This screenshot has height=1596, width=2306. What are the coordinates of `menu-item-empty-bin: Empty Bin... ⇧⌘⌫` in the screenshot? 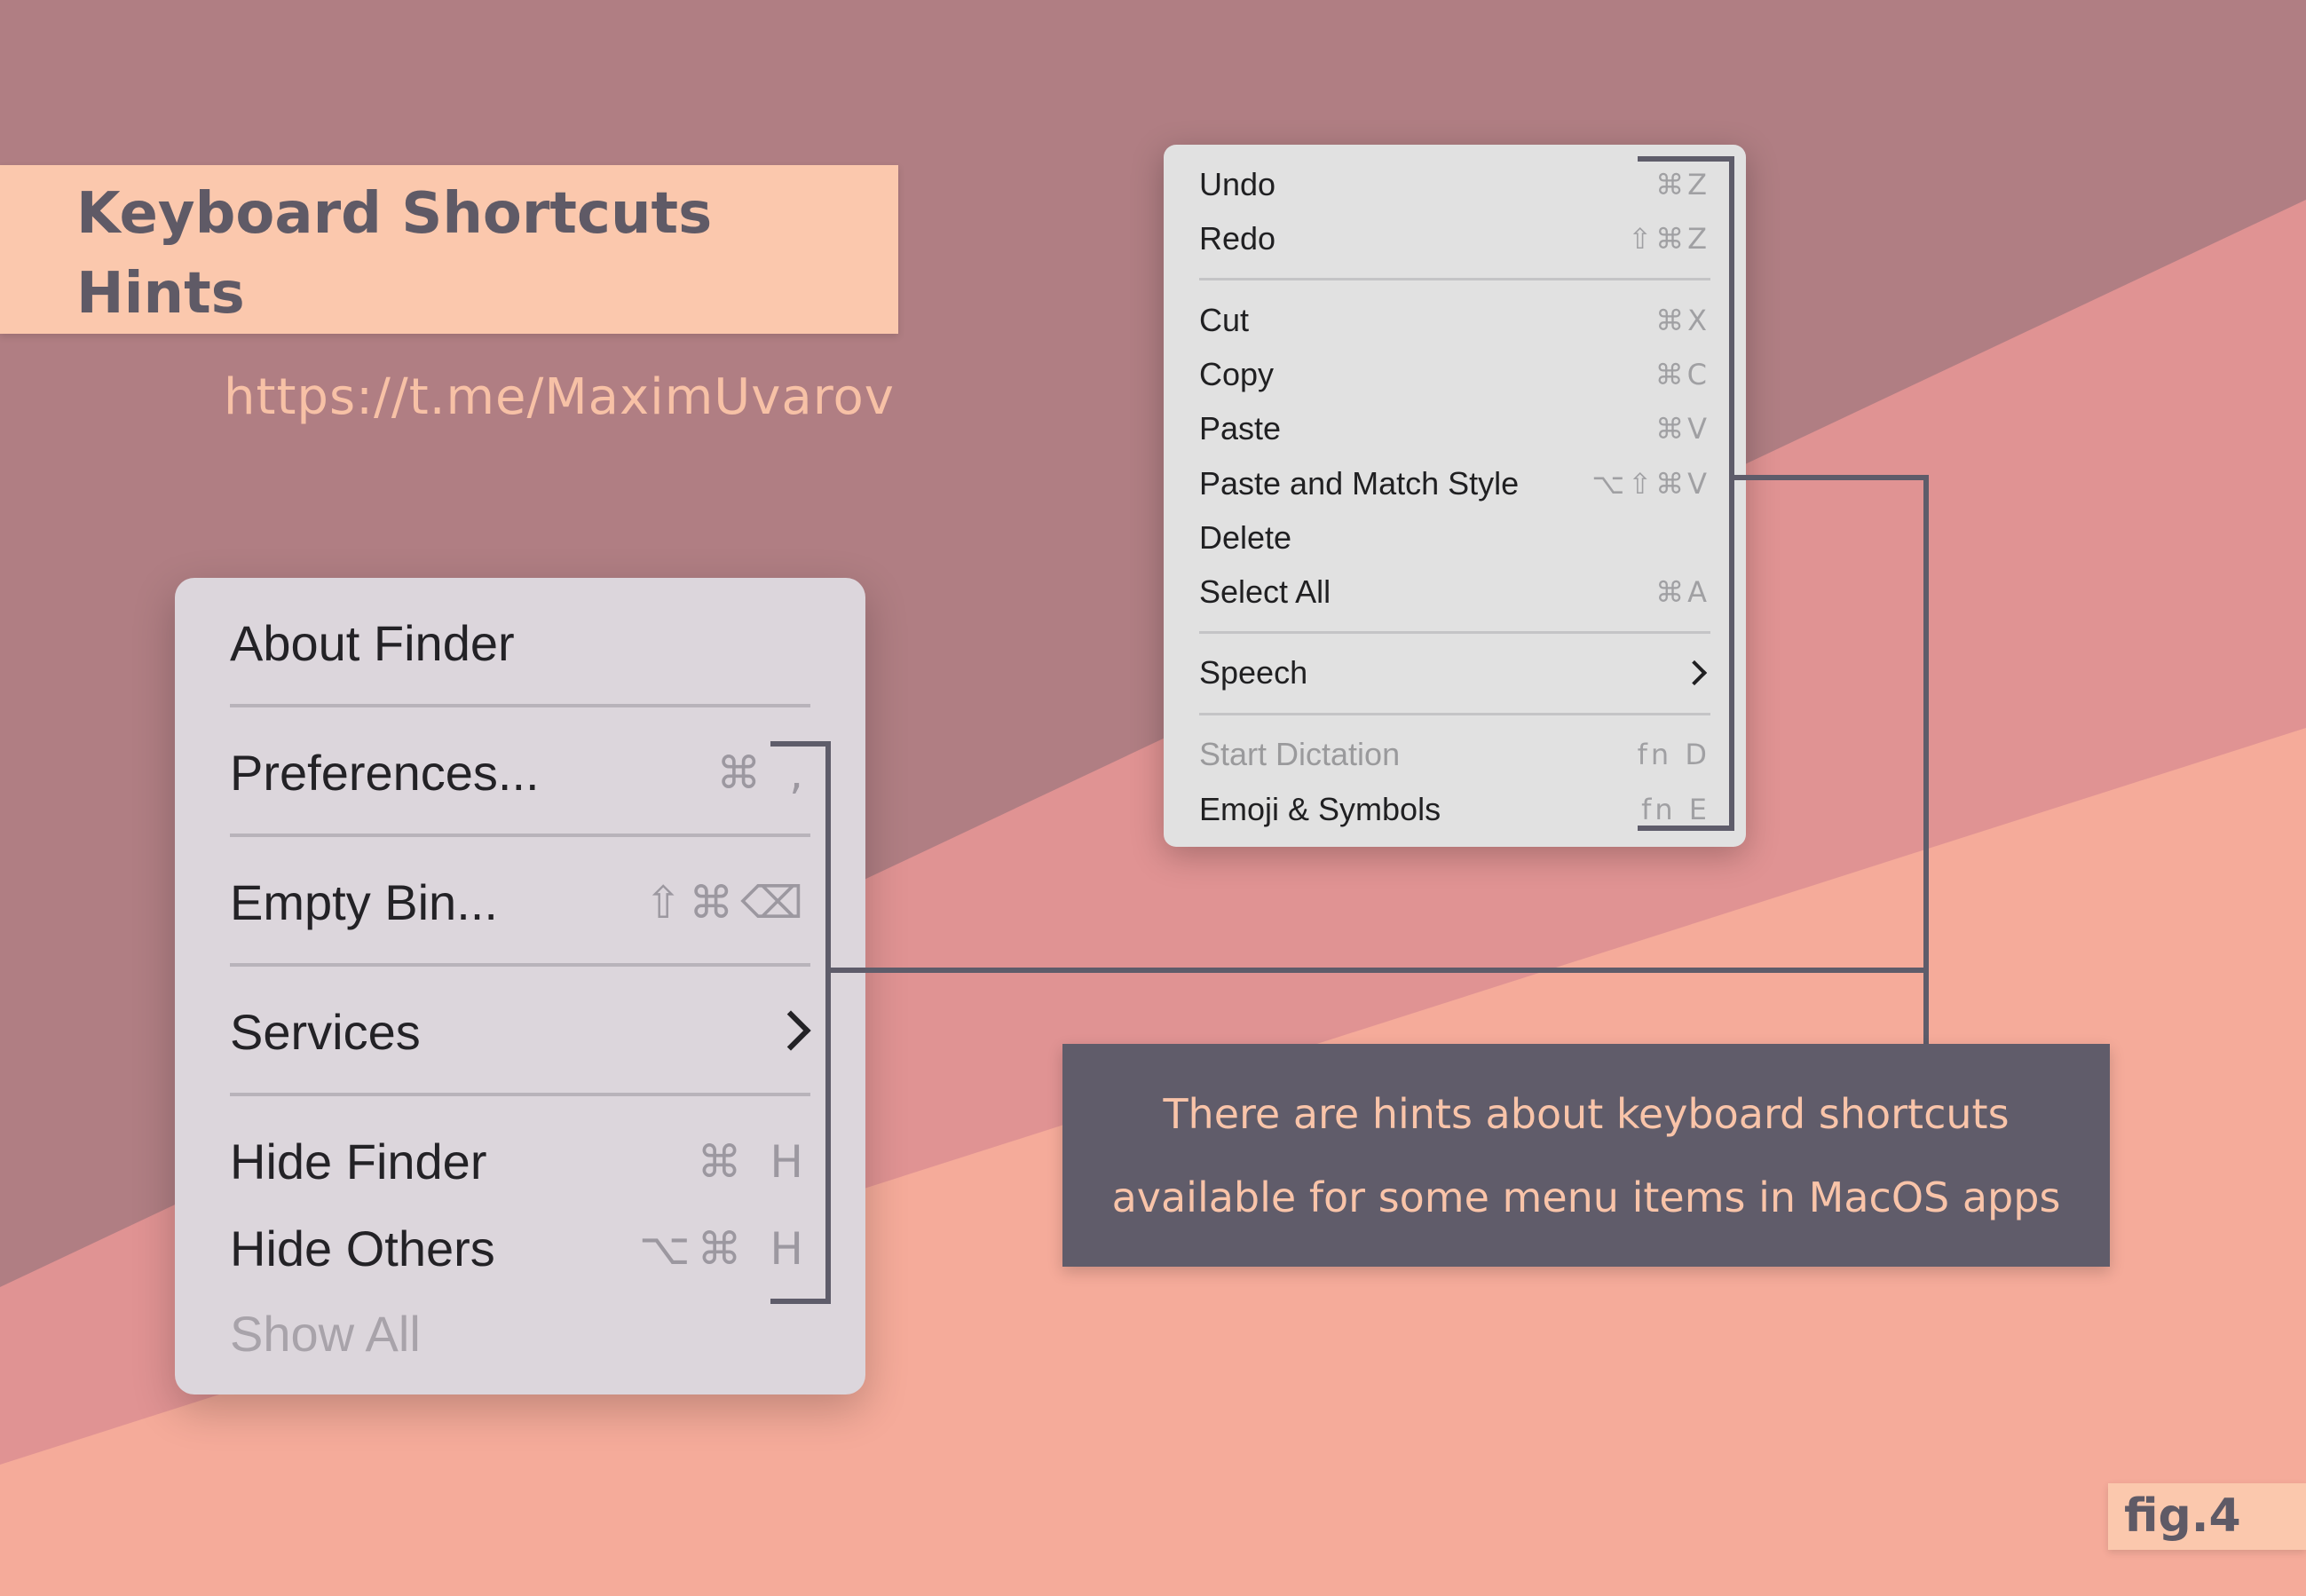 It's located at (520, 903).